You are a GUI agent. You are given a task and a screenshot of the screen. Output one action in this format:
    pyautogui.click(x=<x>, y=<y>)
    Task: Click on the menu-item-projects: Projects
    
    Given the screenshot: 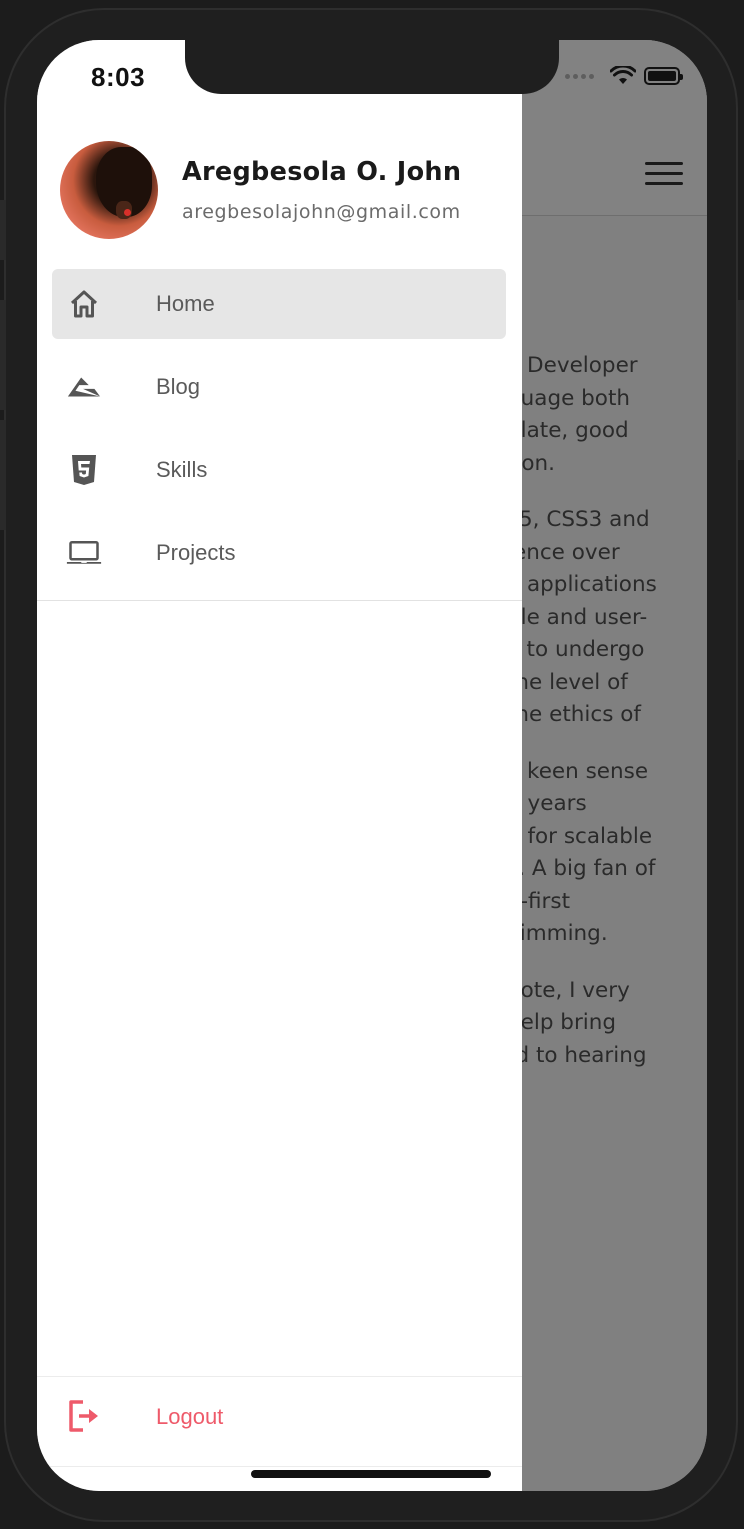 What is the action you would take?
    pyautogui.click(x=279, y=553)
    